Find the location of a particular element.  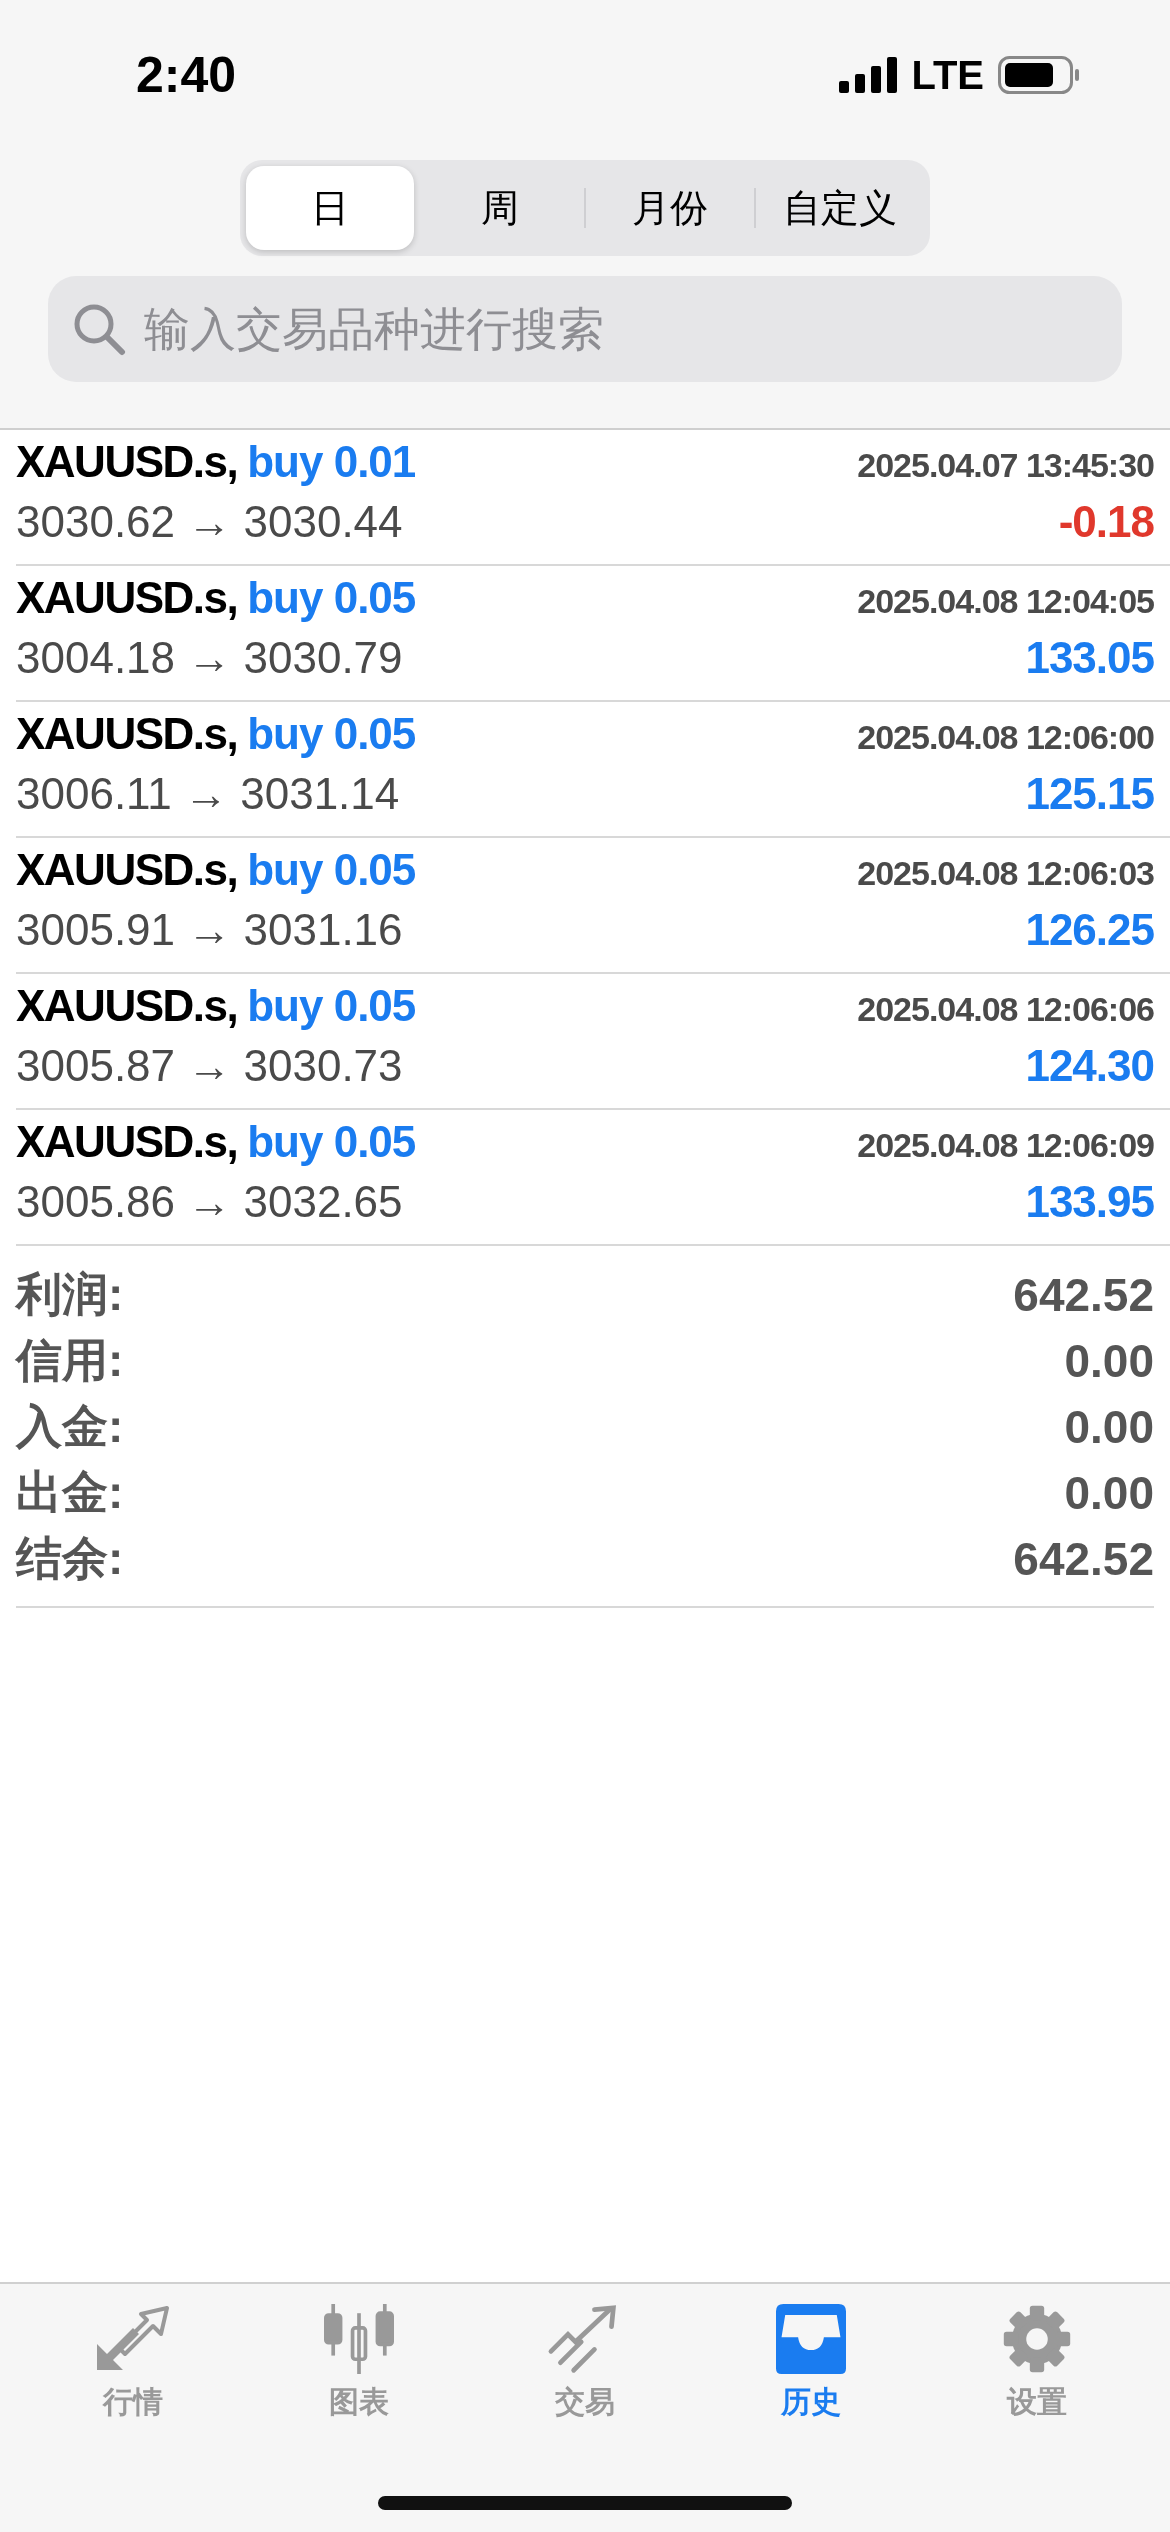

profit-value: 133.95 is located at coordinates (1089, 1202).